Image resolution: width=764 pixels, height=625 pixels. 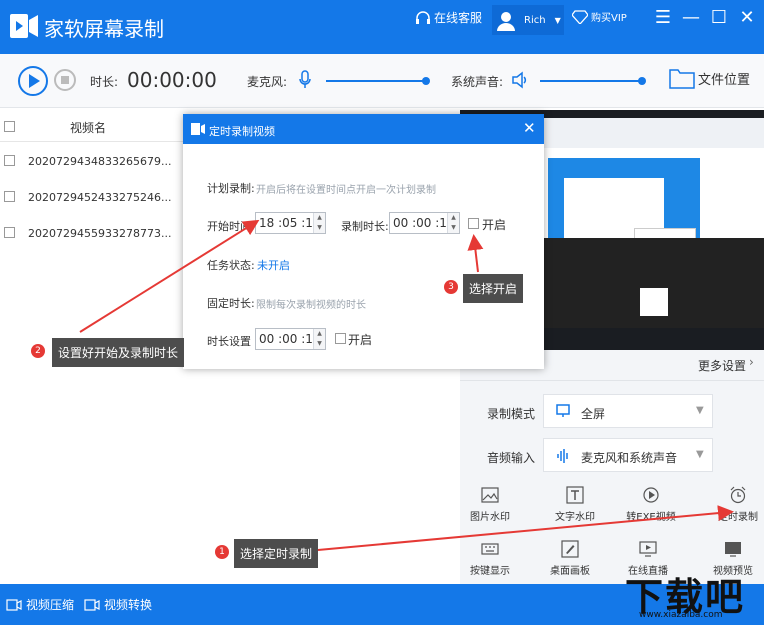 I want to click on callout-step2: 设置好开始及录制时长, so click(x=118, y=352).